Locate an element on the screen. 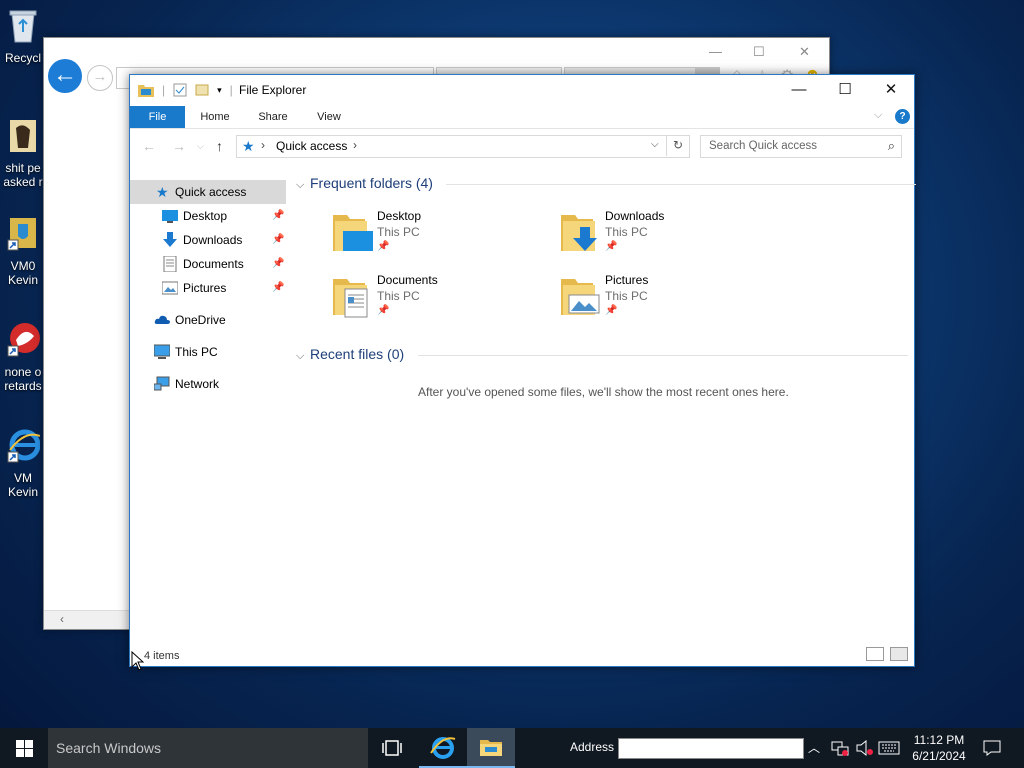  taskbar-file-explorer is located at coordinates (491, 748).